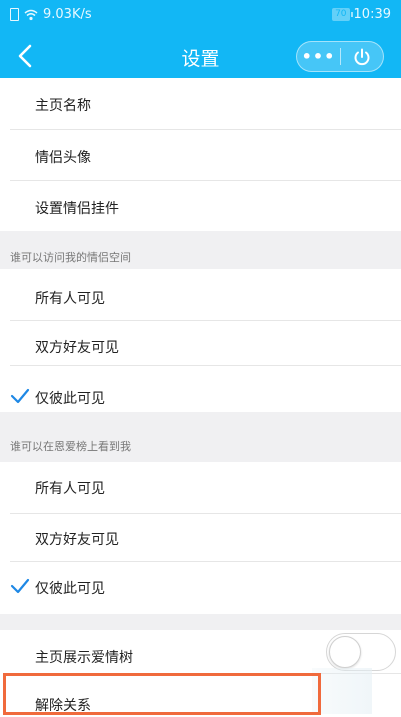 This screenshot has width=401, height=717. I want to click on status-bar: 9.03K/s 70 10:39, so click(200, 17).